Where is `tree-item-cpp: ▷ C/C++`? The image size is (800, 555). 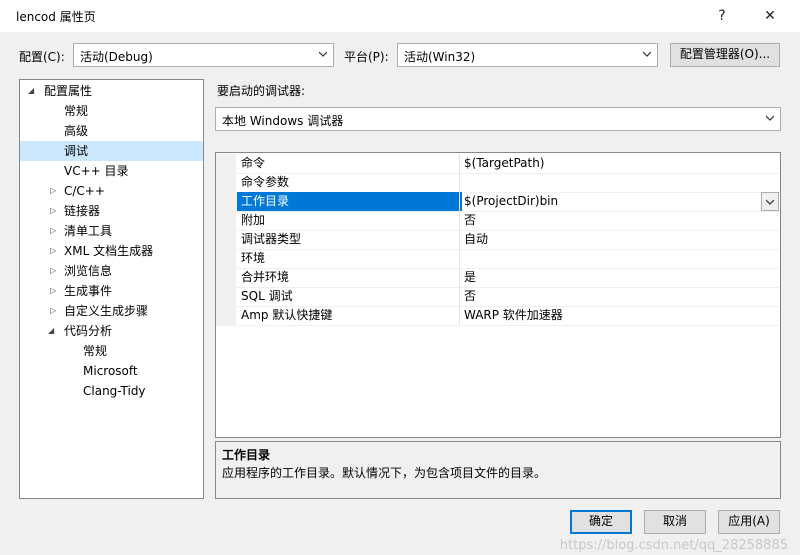 tree-item-cpp: ▷ C/C++ is located at coordinates (111, 191).